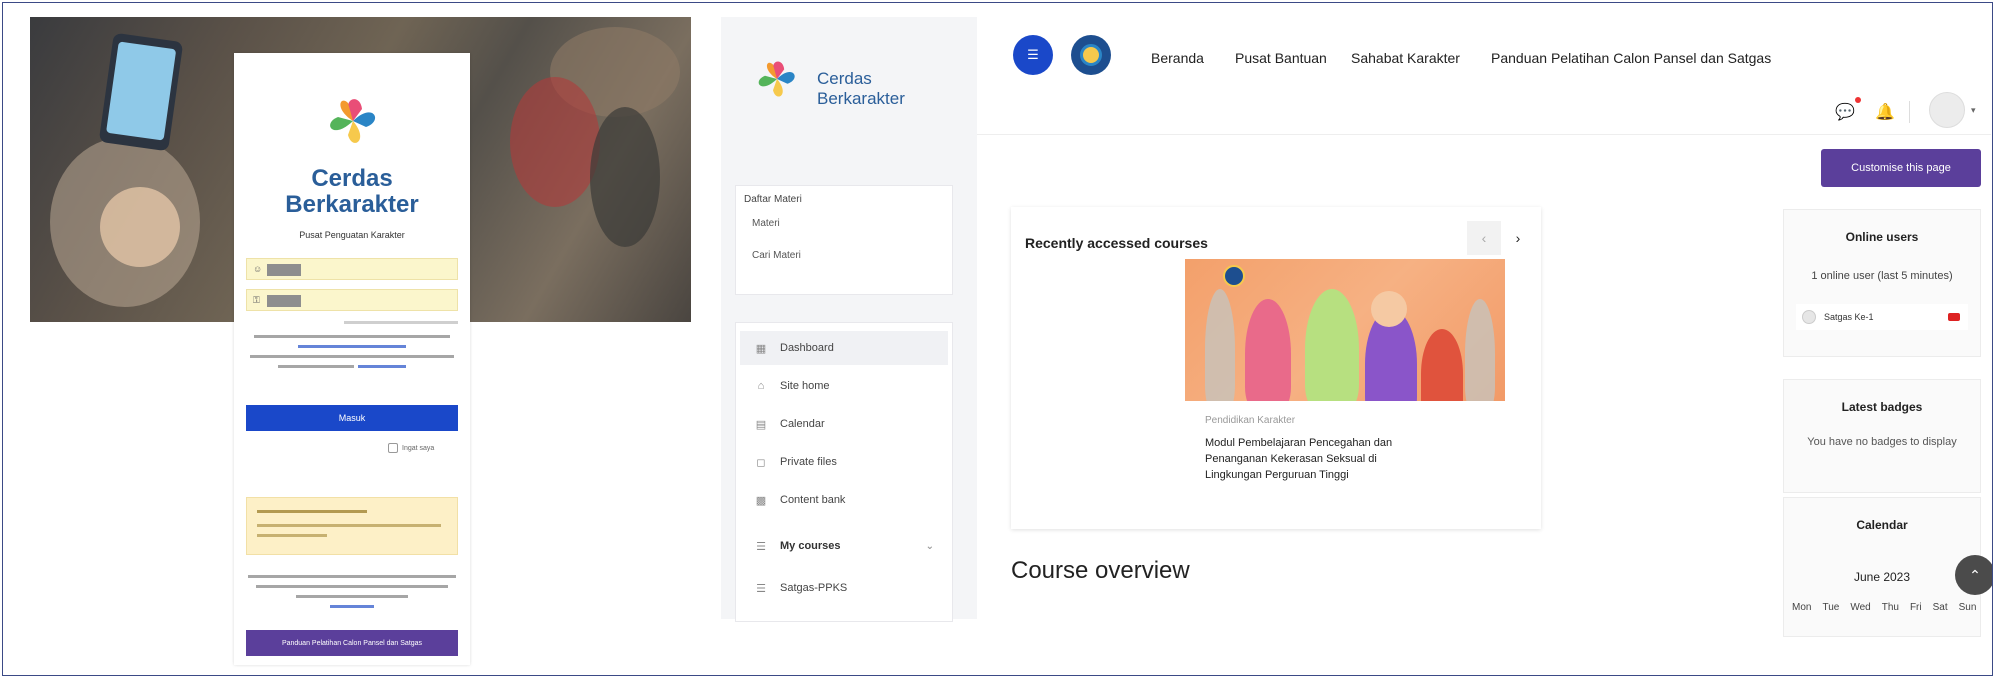 The width and height of the screenshot is (1997, 678). Describe the element at coordinates (258, 269) in the screenshot. I see `user-icon: ☺` at that location.